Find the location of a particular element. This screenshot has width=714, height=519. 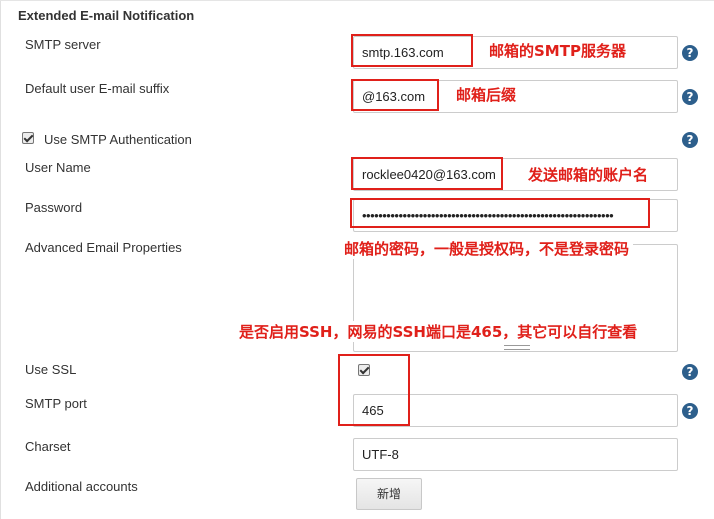

textarea-resize-grip is located at coordinates (517, 347).